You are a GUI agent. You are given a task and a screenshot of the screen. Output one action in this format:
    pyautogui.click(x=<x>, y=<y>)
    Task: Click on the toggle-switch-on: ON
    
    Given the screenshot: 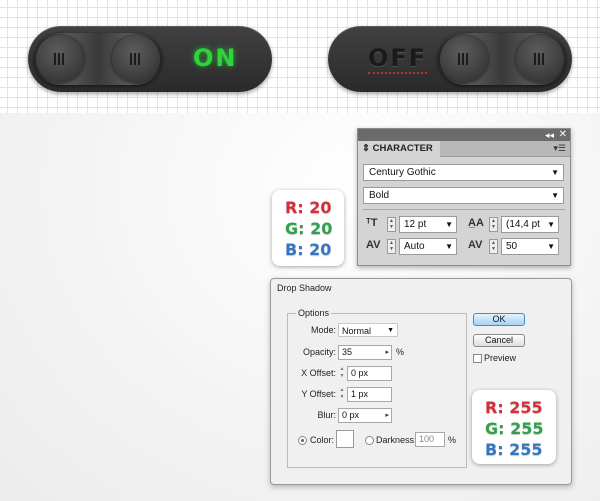 What is the action you would take?
    pyautogui.click(x=150, y=59)
    